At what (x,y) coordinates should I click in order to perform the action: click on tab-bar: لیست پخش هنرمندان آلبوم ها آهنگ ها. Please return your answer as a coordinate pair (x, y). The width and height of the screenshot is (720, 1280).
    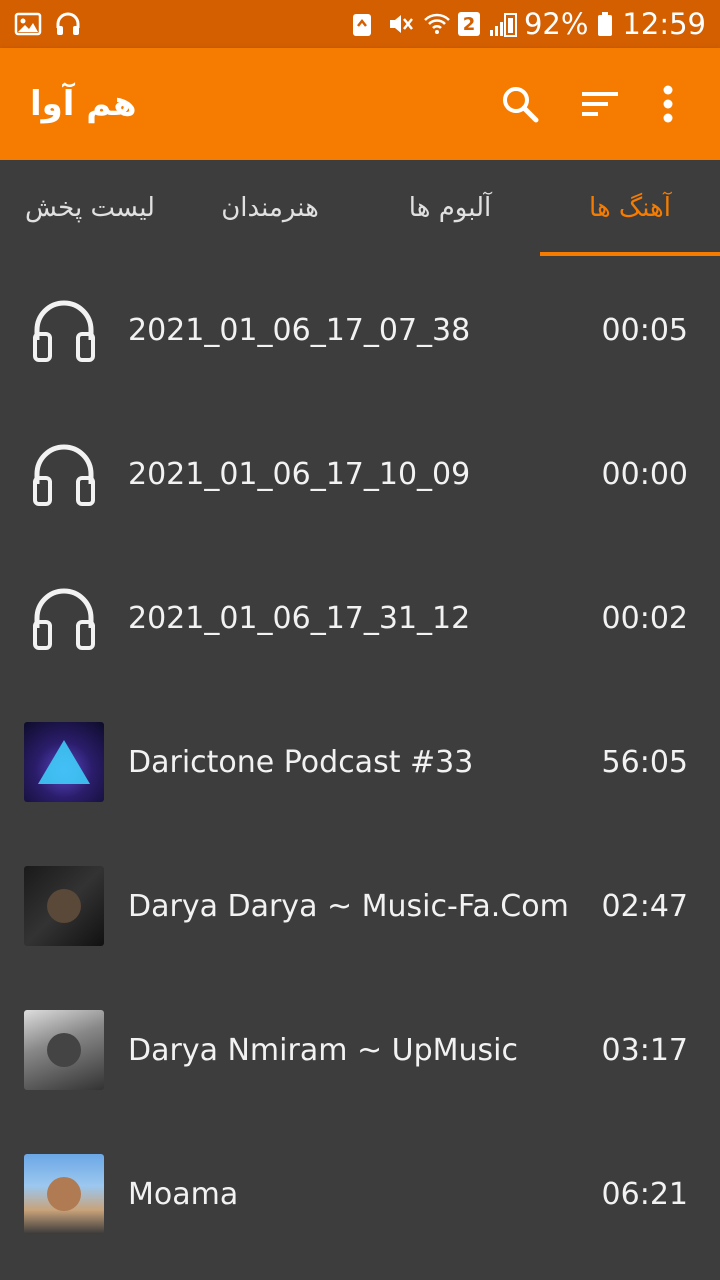
    Looking at the image, I should click on (360, 208).